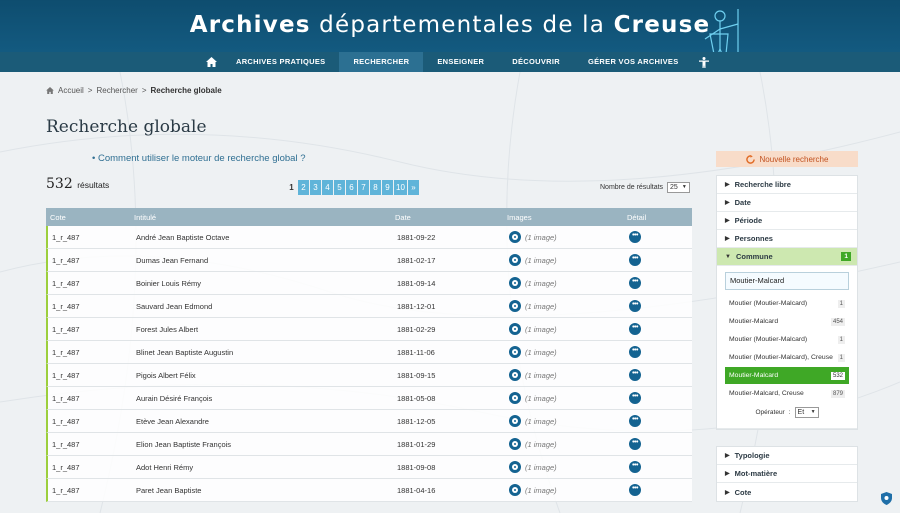 The width and height of the screenshot is (900, 513). Describe the element at coordinates (265, 283) in the screenshot. I see `cell-intitule: Boinier Louis Rémy` at that location.